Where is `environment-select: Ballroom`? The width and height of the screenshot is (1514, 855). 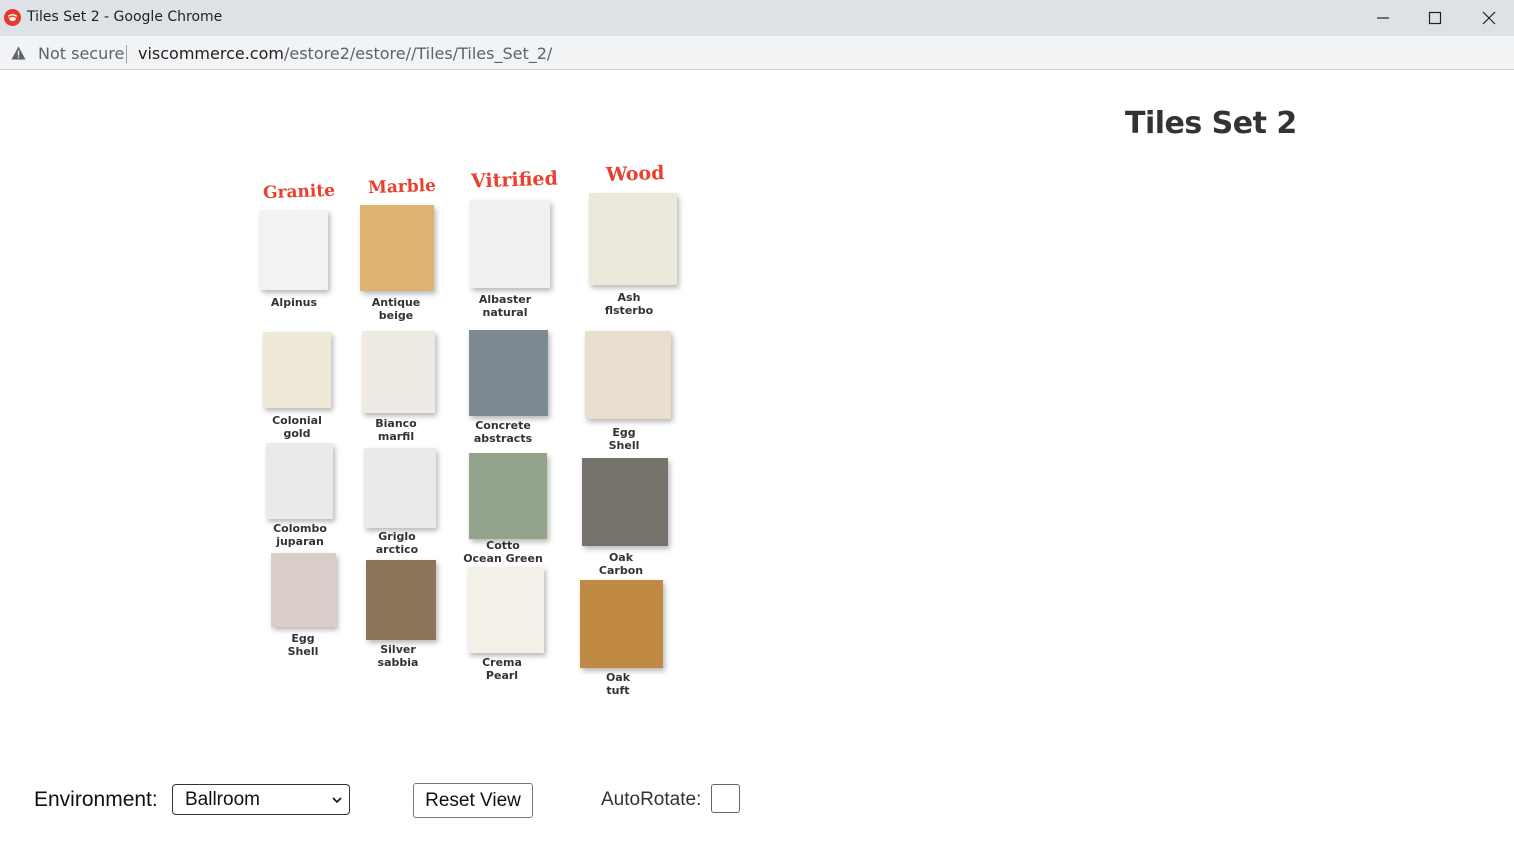
environment-select: Ballroom is located at coordinates (261, 799).